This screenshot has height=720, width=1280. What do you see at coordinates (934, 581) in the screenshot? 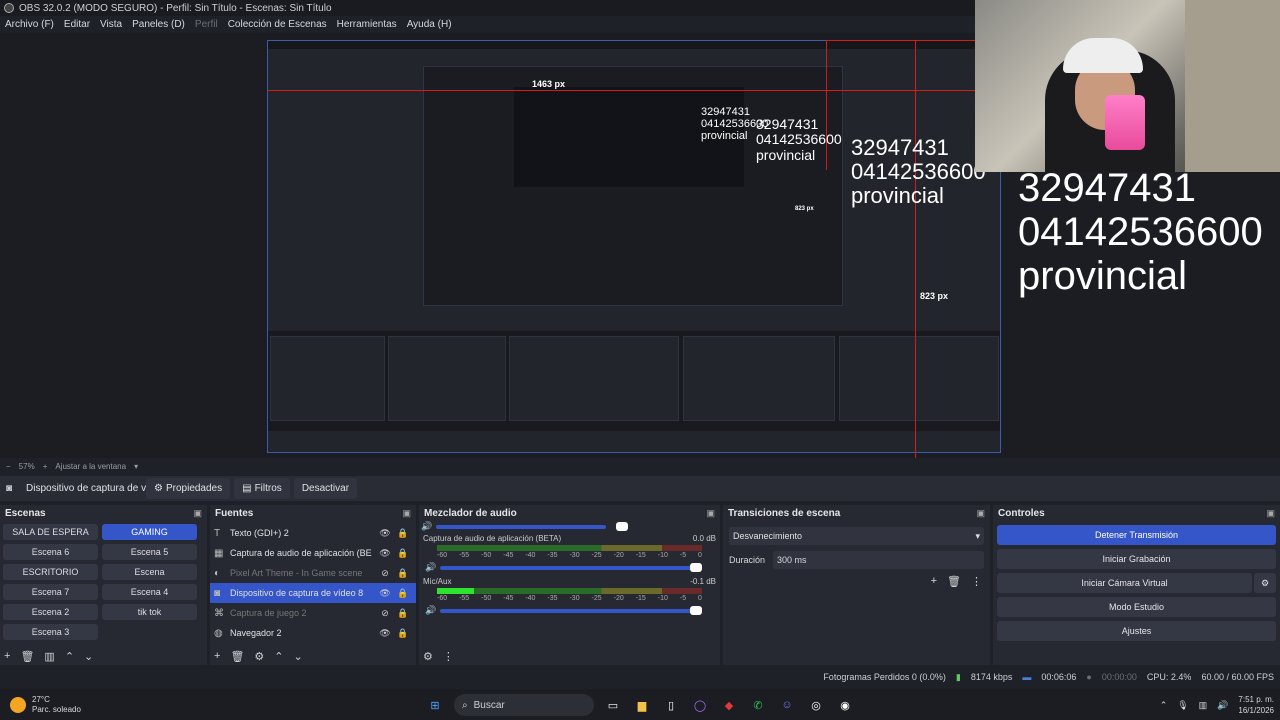
I see `add-transition-icon: +` at bounding box center [934, 581].